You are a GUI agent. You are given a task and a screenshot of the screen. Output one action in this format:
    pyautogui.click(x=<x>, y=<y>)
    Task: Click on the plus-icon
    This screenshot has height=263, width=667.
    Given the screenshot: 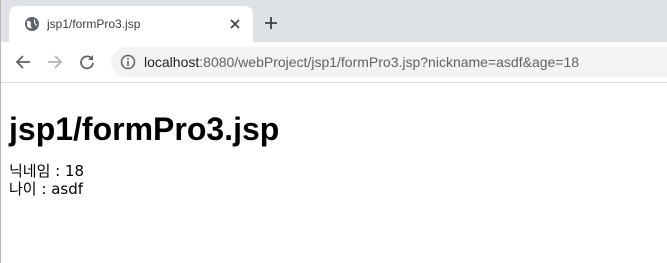 What is the action you would take?
    pyautogui.click(x=271, y=23)
    